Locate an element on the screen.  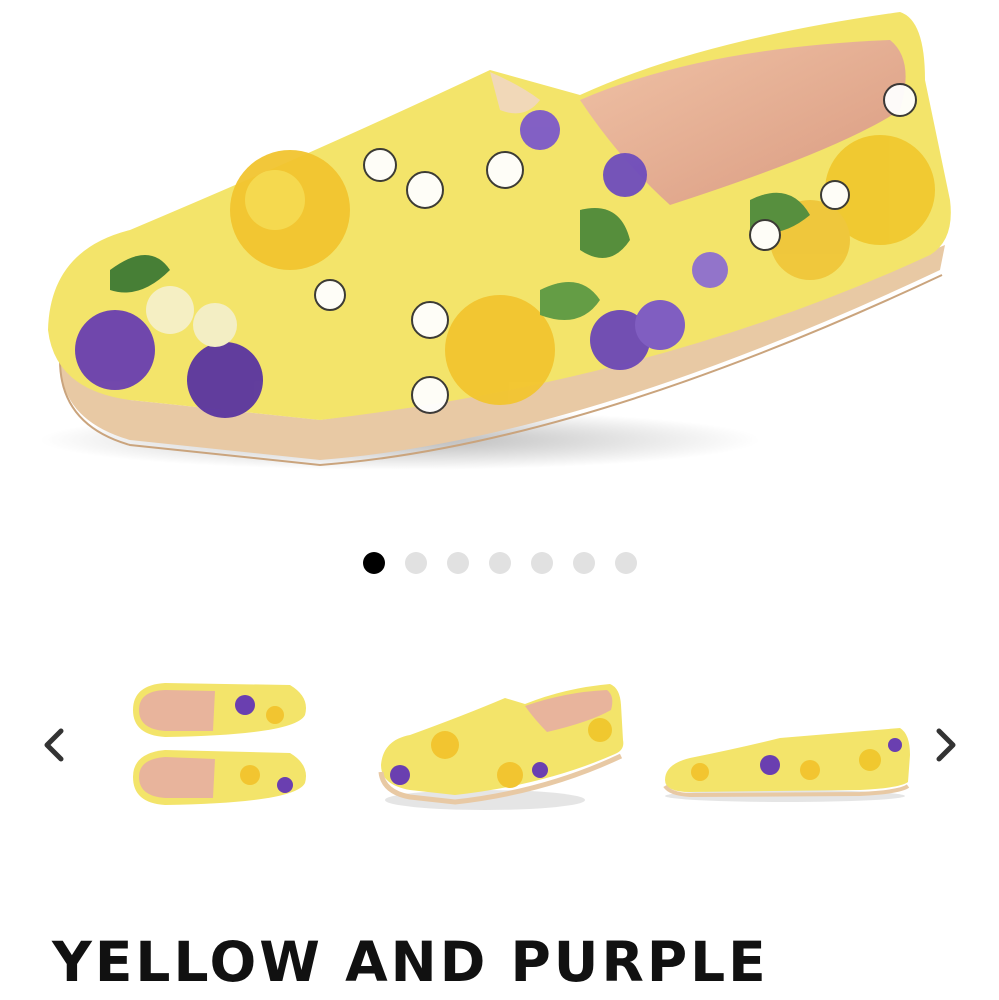
thumbnail-next-button is located at coordinates (946, 745).